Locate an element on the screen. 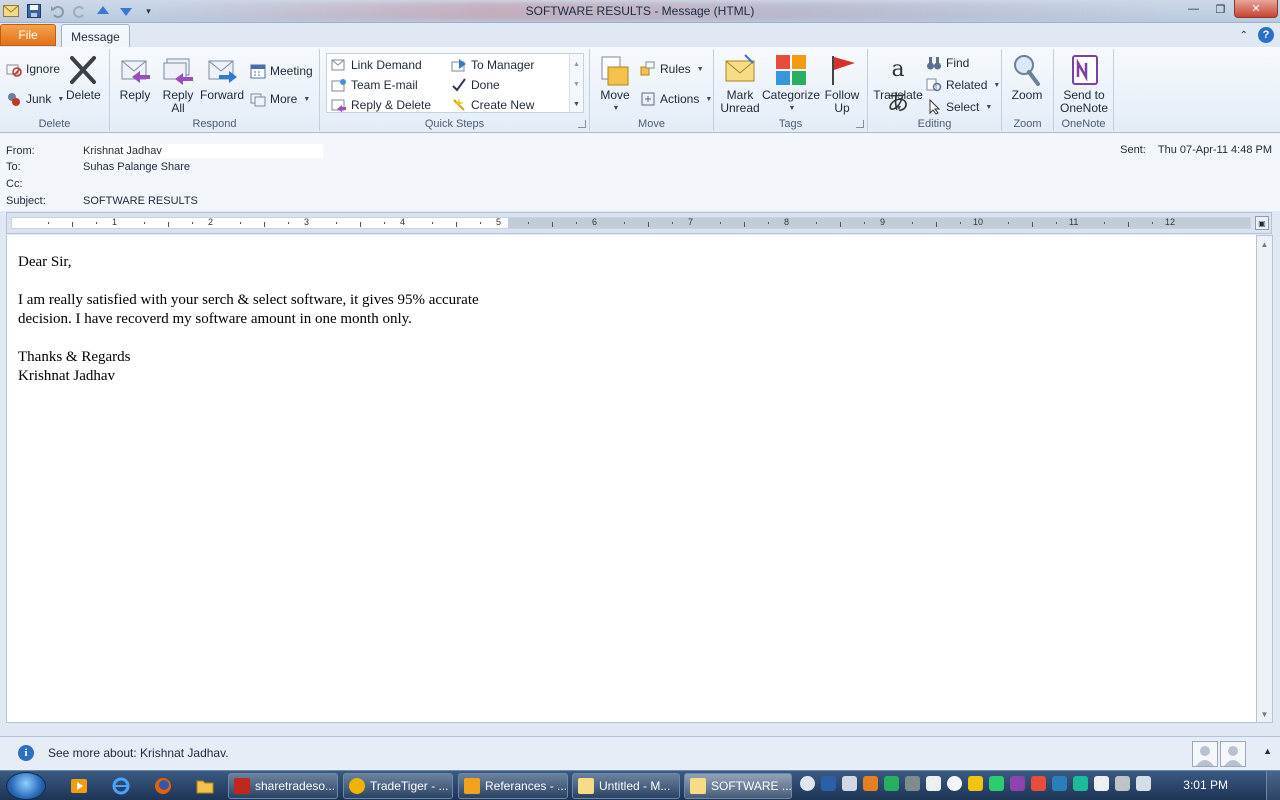  translate-button: aあ Translate ▼ is located at coordinates (898, 84).